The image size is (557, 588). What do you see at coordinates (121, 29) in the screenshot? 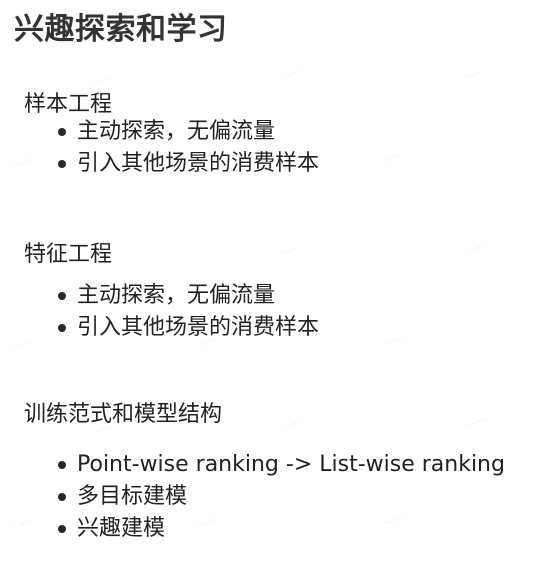
I see `page-title: 兴趣探索和学习` at bounding box center [121, 29].